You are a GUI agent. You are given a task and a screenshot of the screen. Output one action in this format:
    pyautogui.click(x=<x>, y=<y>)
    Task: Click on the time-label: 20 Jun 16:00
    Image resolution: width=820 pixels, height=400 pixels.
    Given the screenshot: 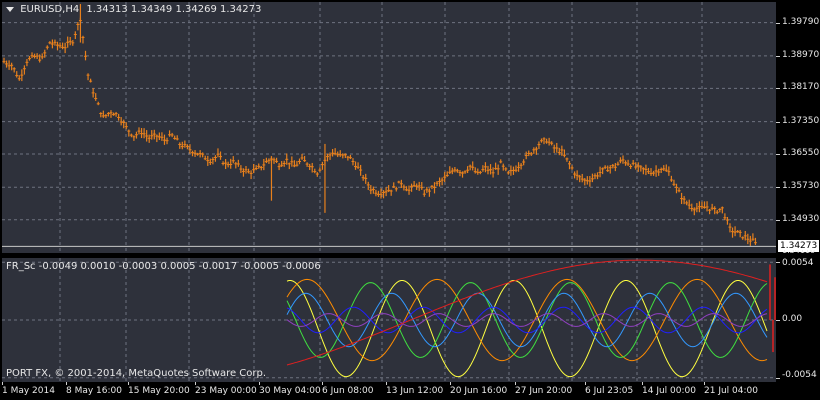 What is the action you would take?
    pyautogui.click(x=479, y=391)
    